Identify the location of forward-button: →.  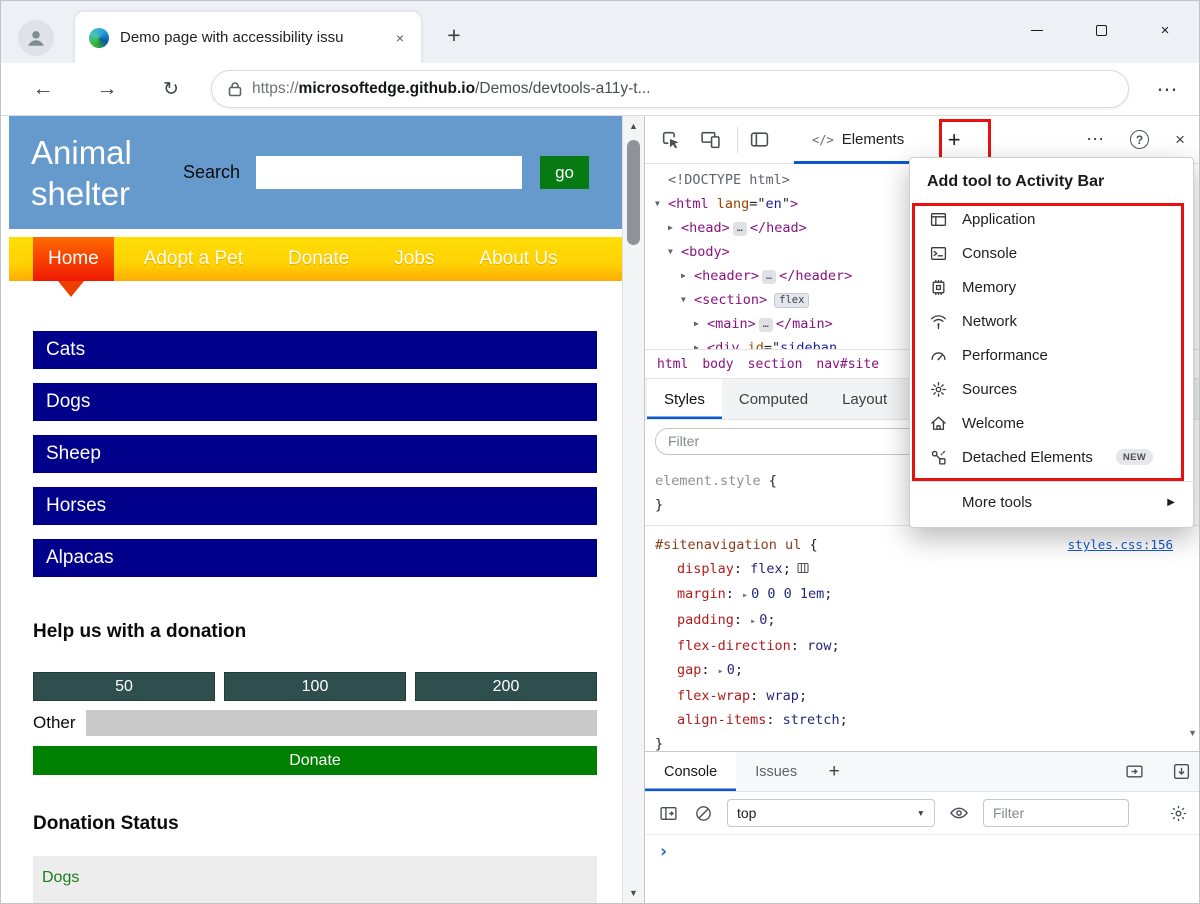
(107, 89).